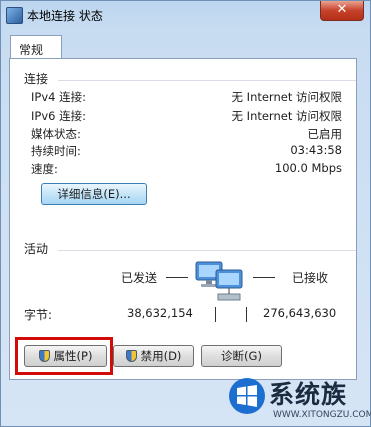  Describe the element at coordinates (325, 134) in the screenshot. I see `media-state-value: 已启用` at that location.